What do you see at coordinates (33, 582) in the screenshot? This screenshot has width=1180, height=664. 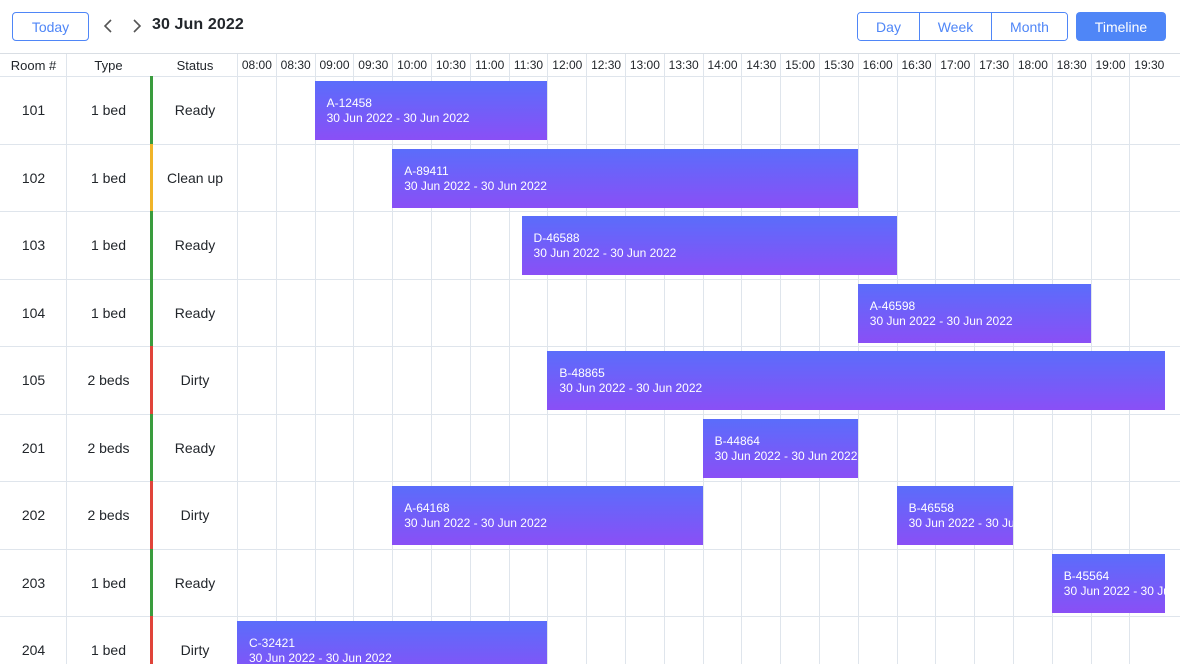 I see `room-number: 203` at bounding box center [33, 582].